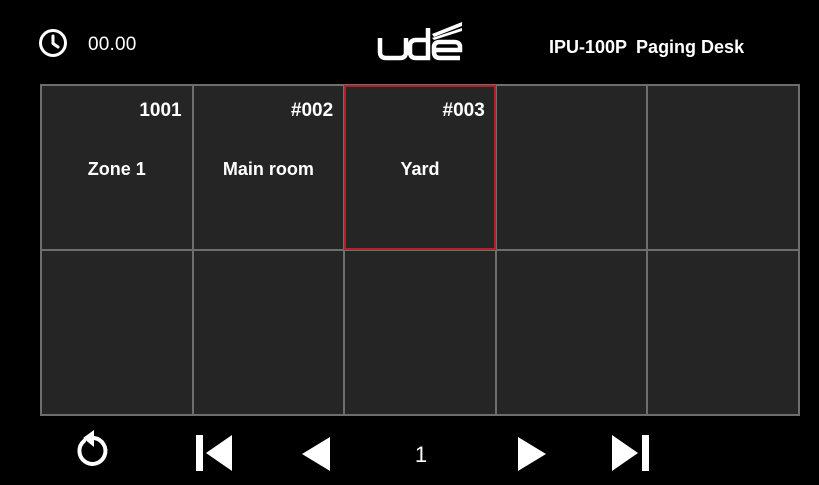 This screenshot has width=819, height=485. Describe the element at coordinates (631, 453) in the screenshot. I see `skip-last-icon` at that location.